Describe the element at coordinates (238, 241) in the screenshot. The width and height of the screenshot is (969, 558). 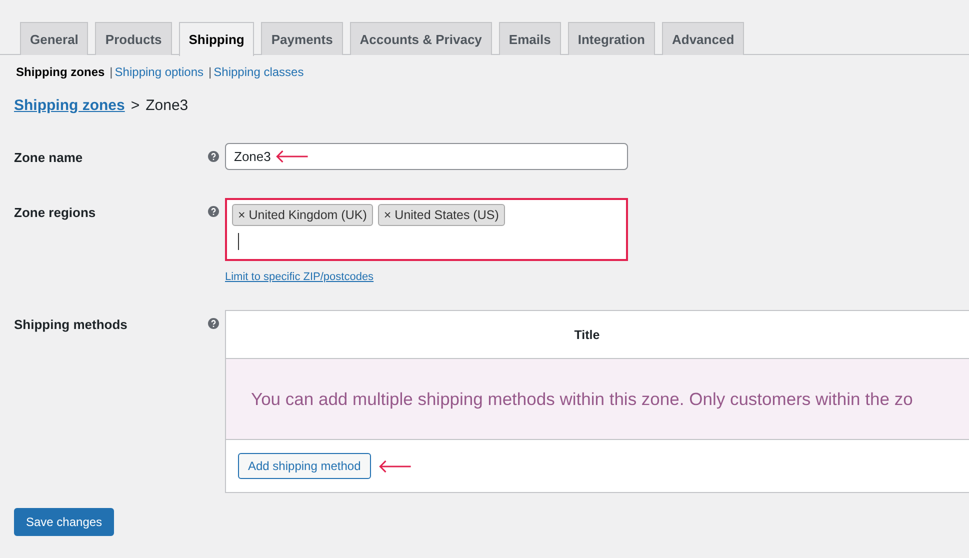
I see `text-cursor` at that location.